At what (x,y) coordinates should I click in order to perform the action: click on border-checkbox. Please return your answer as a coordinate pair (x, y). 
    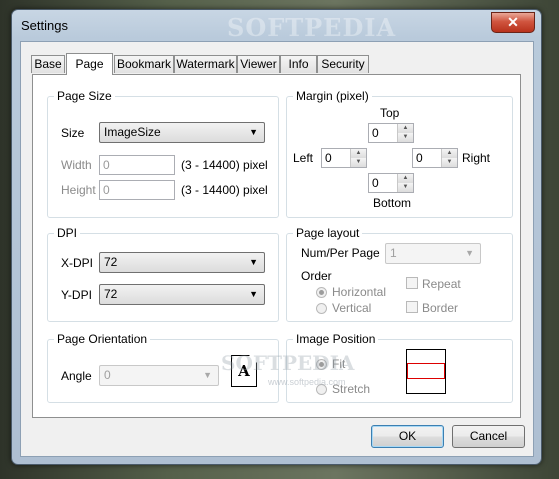
    Looking at the image, I should click on (412, 307).